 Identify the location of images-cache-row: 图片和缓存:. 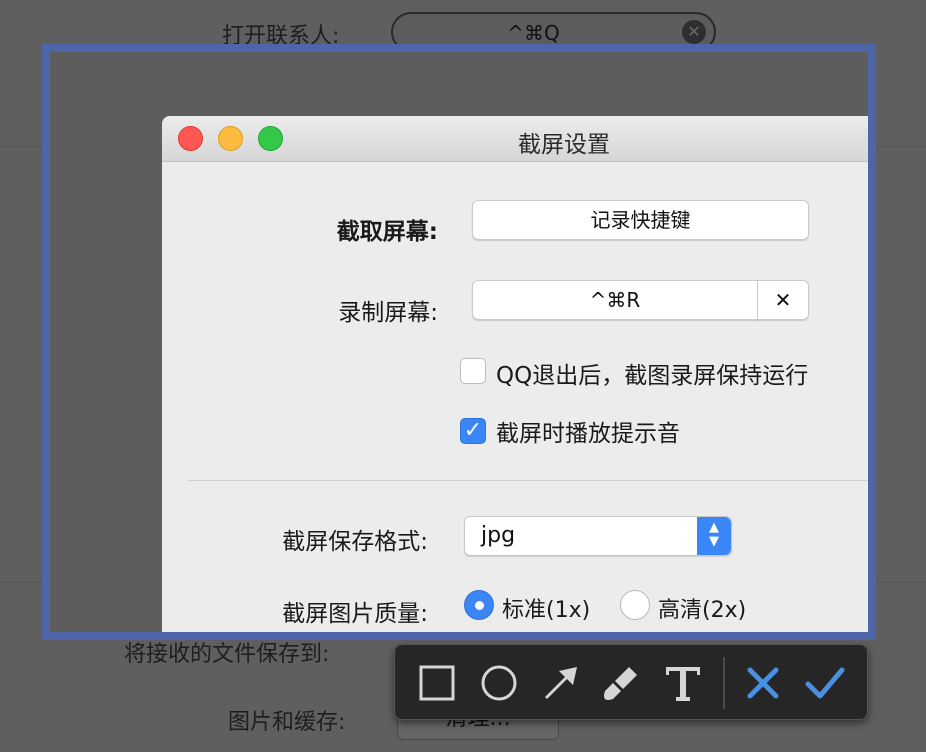
(286, 720).